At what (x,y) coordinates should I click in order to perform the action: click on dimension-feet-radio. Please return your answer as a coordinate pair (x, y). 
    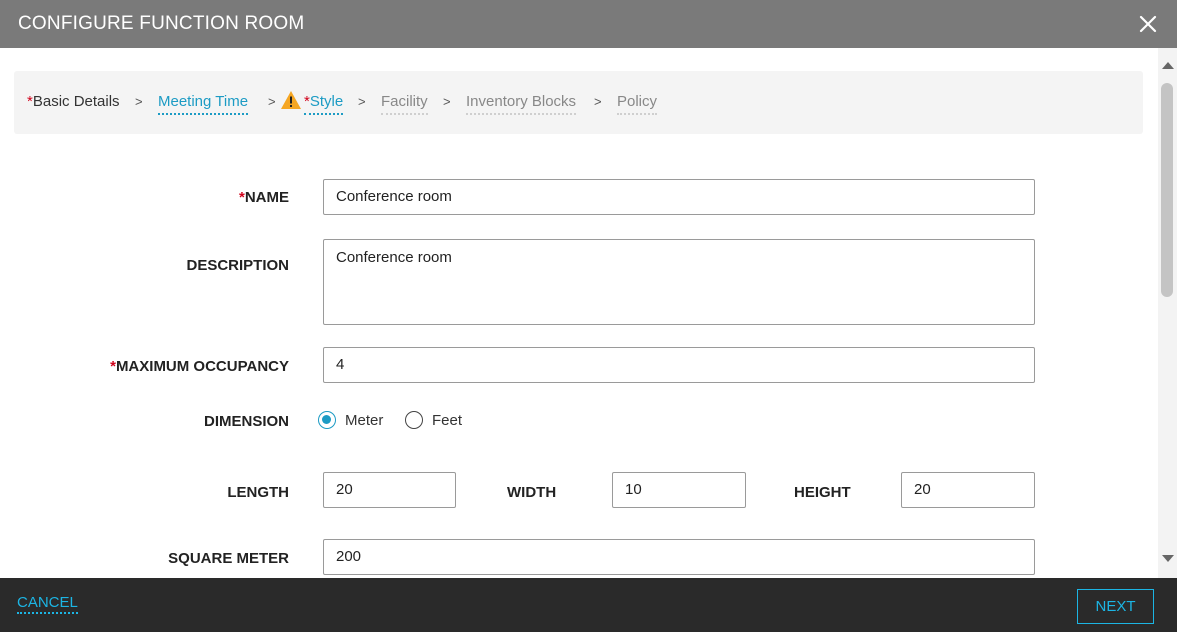
    Looking at the image, I should click on (414, 420).